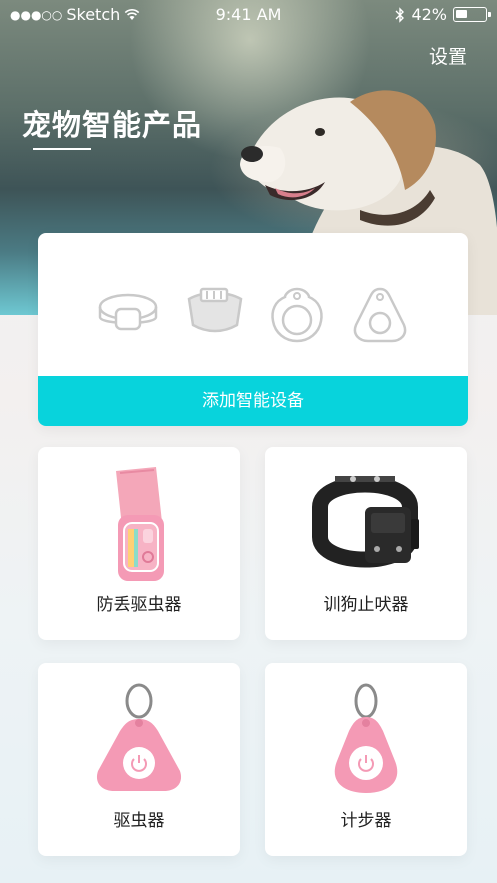 This screenshot has width=497, height=883. What do you see at coordinates (400, 14) in the screenshot?
I see `bluetooth-icon` at bounding box center [400, 14].